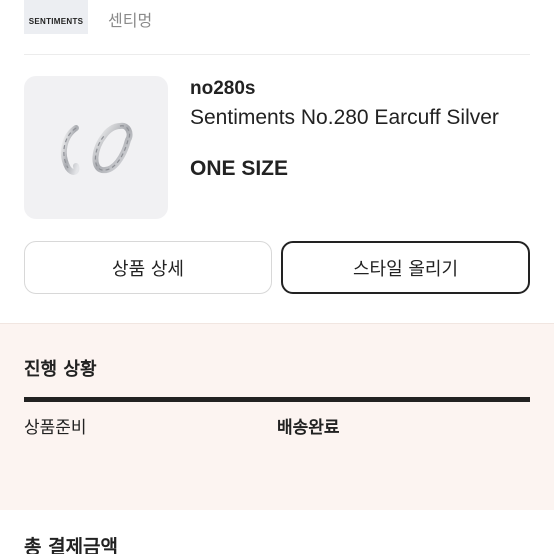 Image resolution: width=554 pixels, height=554 pixels. Describe the element at coordinates (239, 168) in the screenshot. I see `product-size: ONE SIZE` at that location.